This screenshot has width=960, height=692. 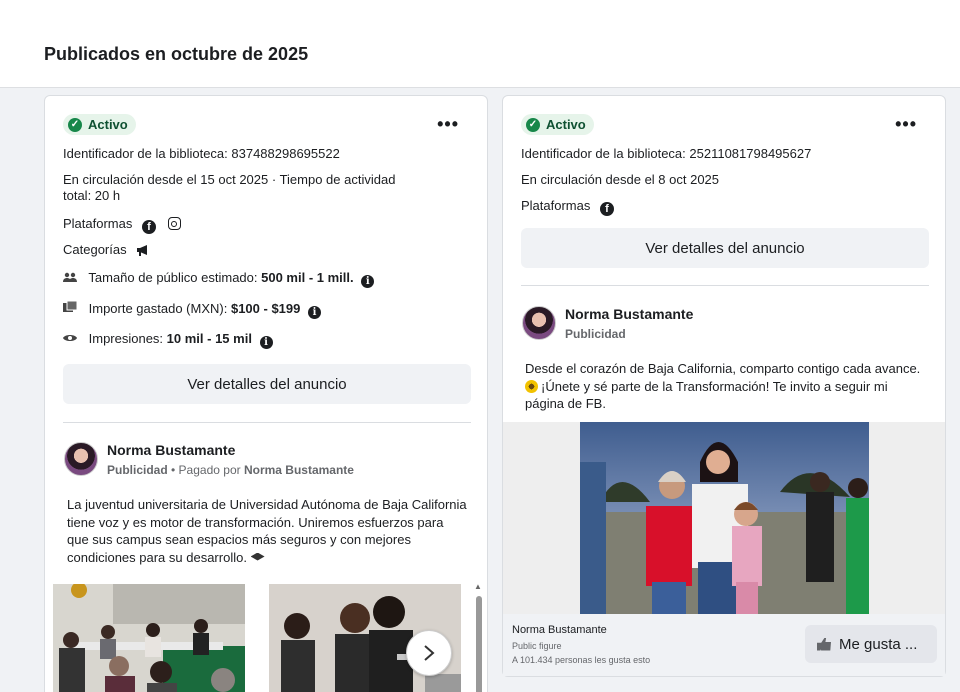 I want to click on people-icon, so click(x=71, y=279).